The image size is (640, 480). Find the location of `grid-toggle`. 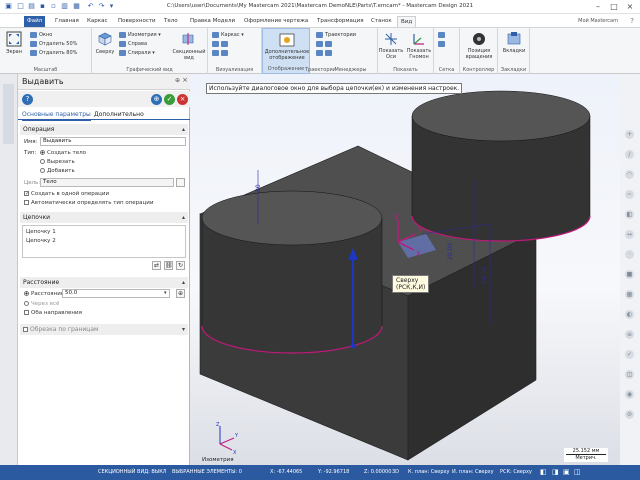

grid-toggle is located at coordinates (442, 35).